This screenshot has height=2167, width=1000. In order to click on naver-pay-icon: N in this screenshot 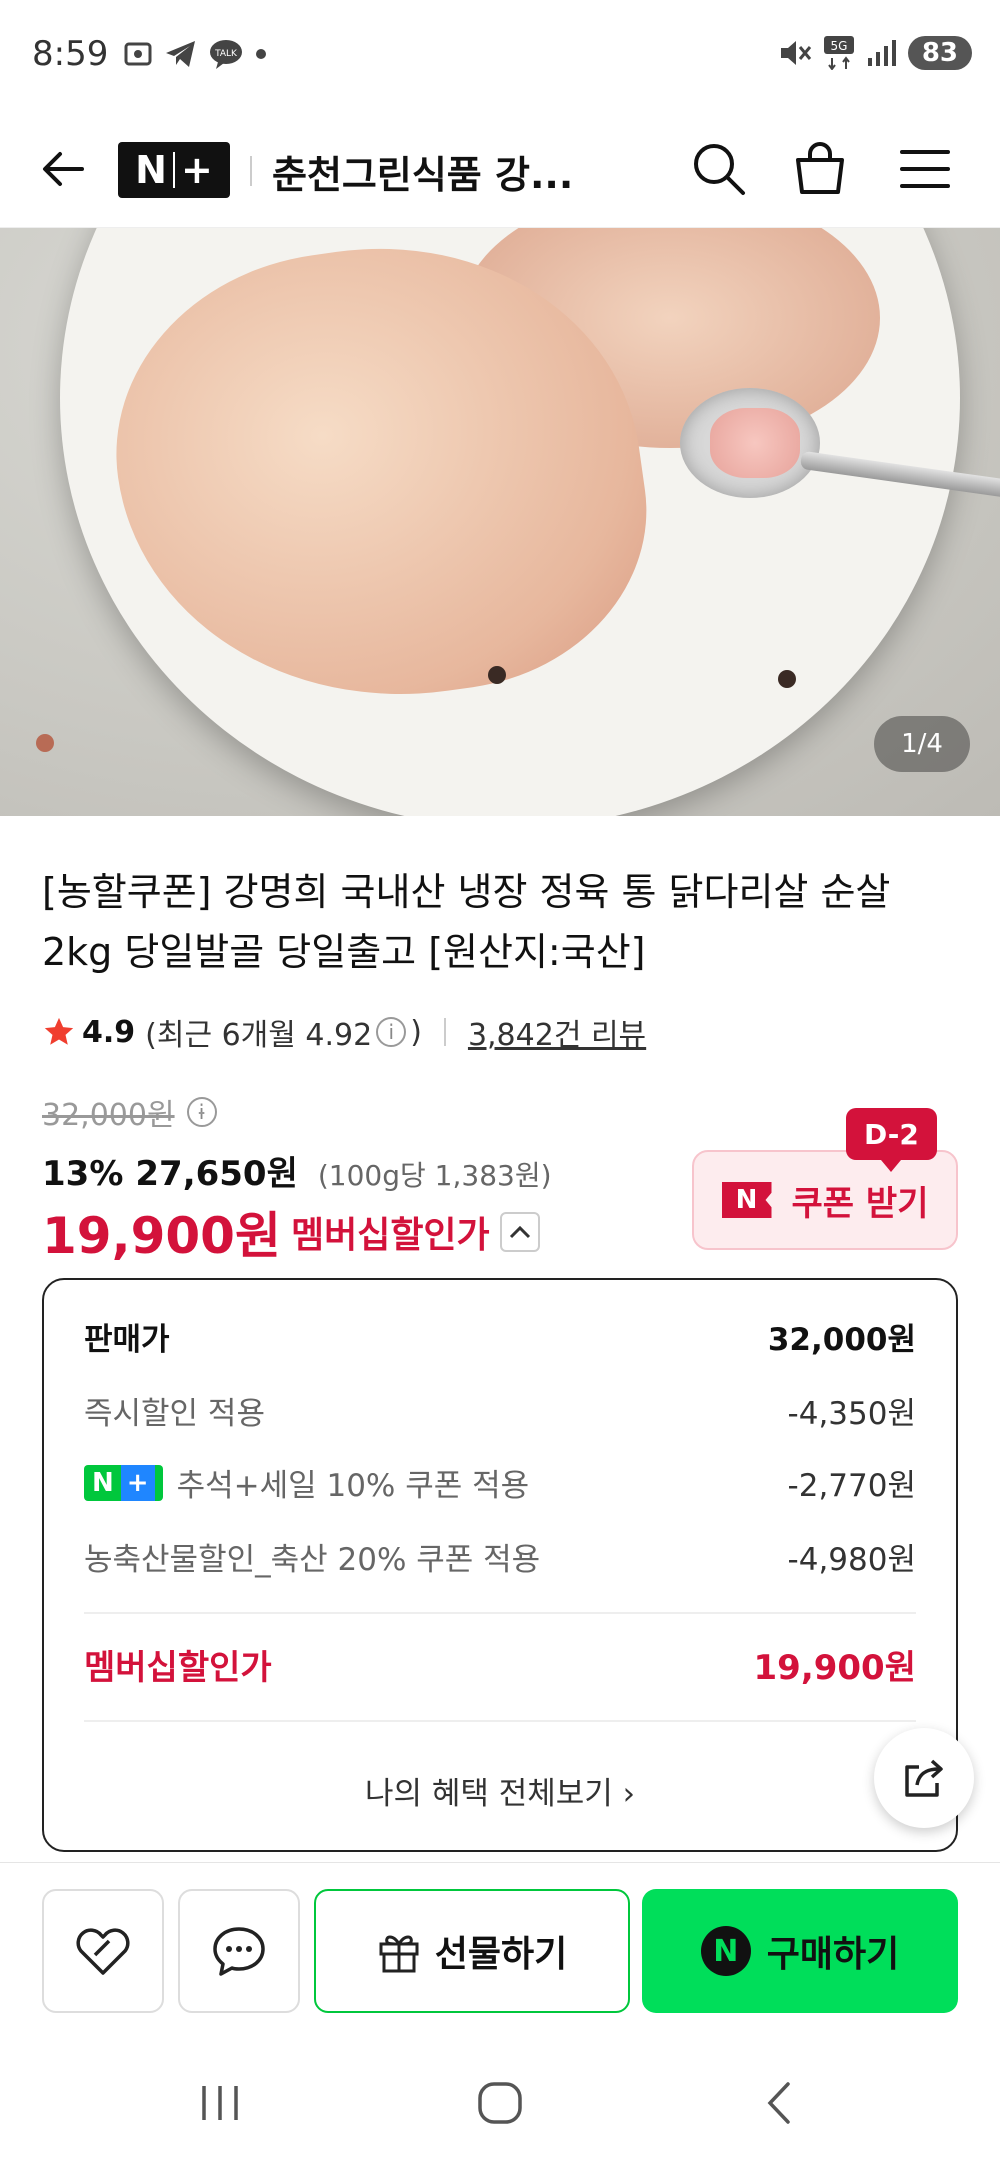, I will do `click(725, 1951)`.